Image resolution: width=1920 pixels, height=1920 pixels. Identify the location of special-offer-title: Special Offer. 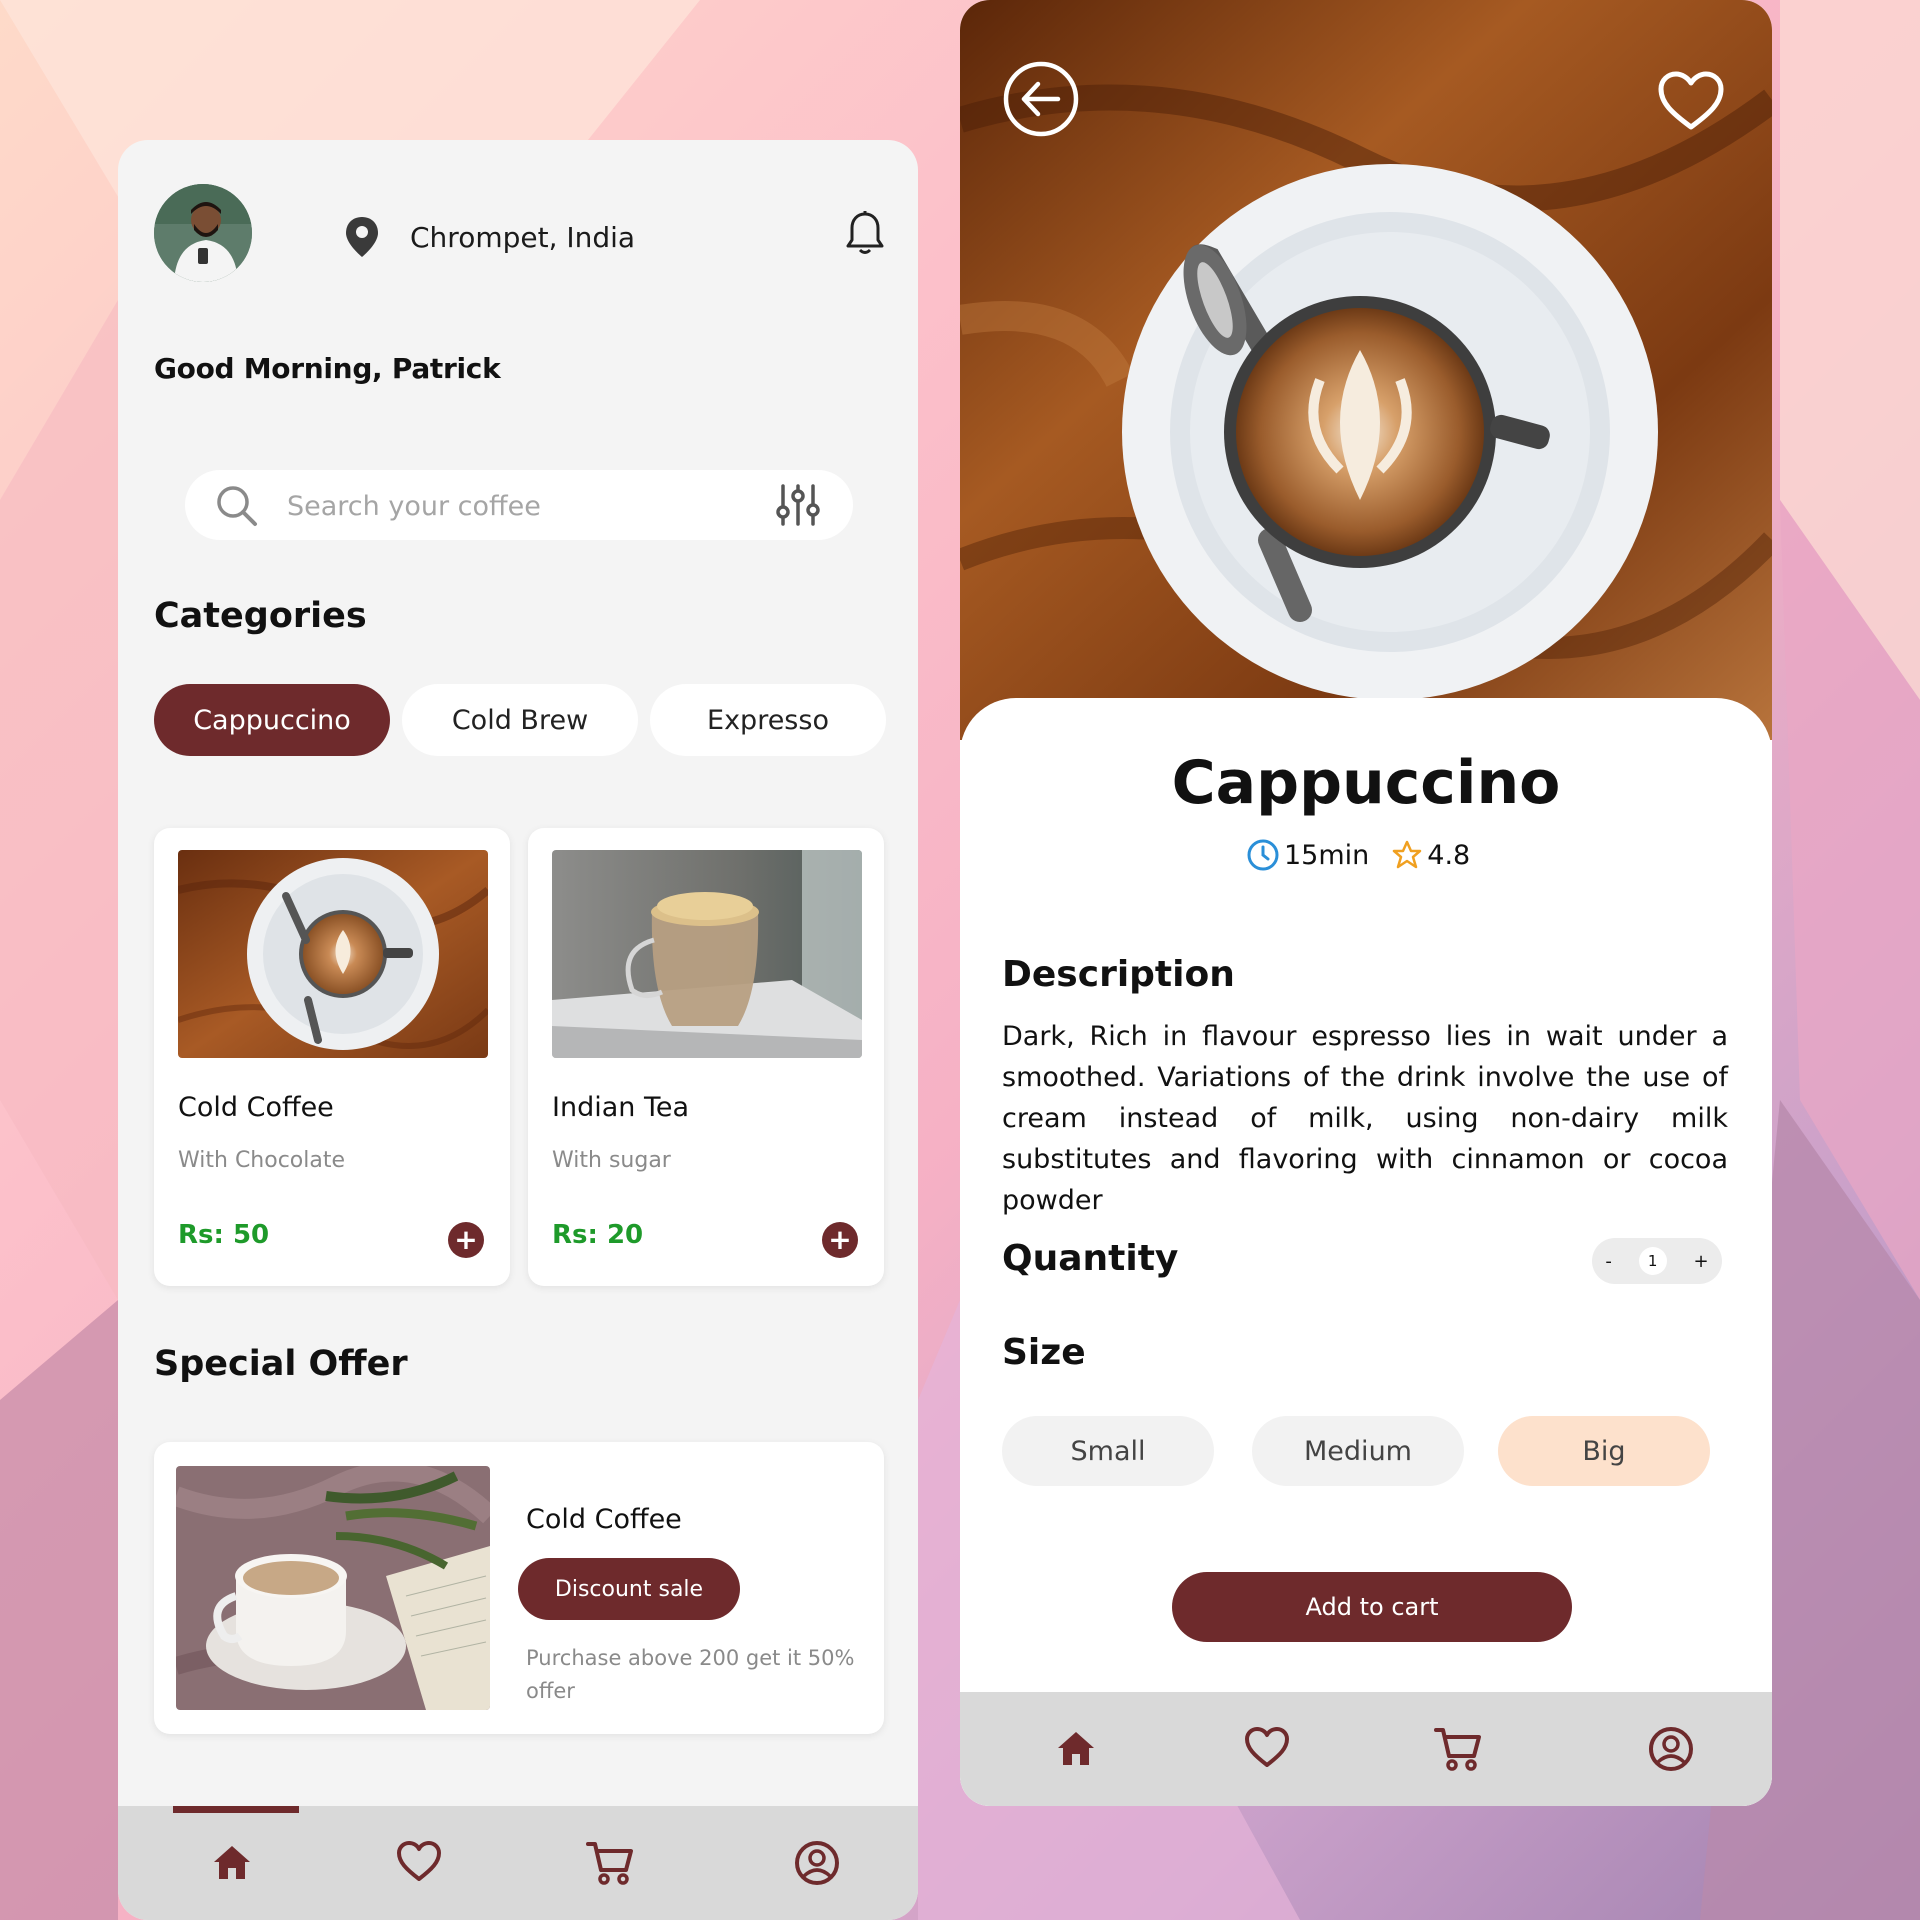
(281, 1364).